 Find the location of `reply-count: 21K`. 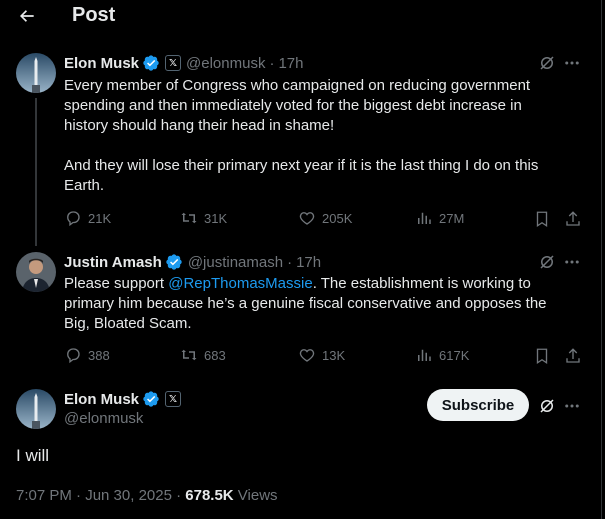

reply-count: 21K is located at coordinates (100, 218).